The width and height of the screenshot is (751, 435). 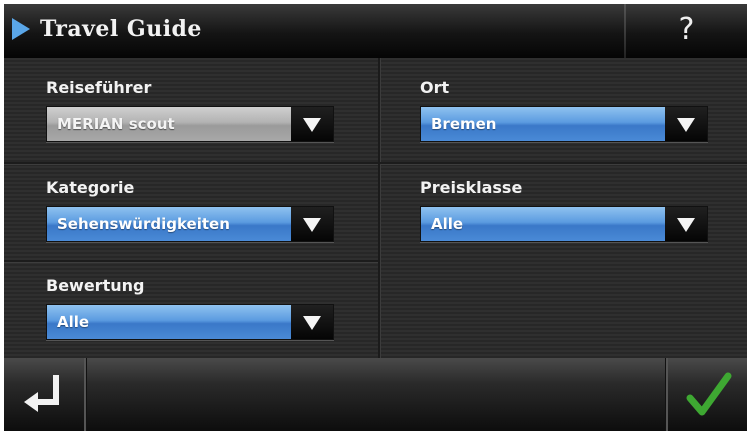 What do you see at coordinates (464, 124) in the screenshot?
I see `ort-value: Bremen` at bounding box center [464, 124].